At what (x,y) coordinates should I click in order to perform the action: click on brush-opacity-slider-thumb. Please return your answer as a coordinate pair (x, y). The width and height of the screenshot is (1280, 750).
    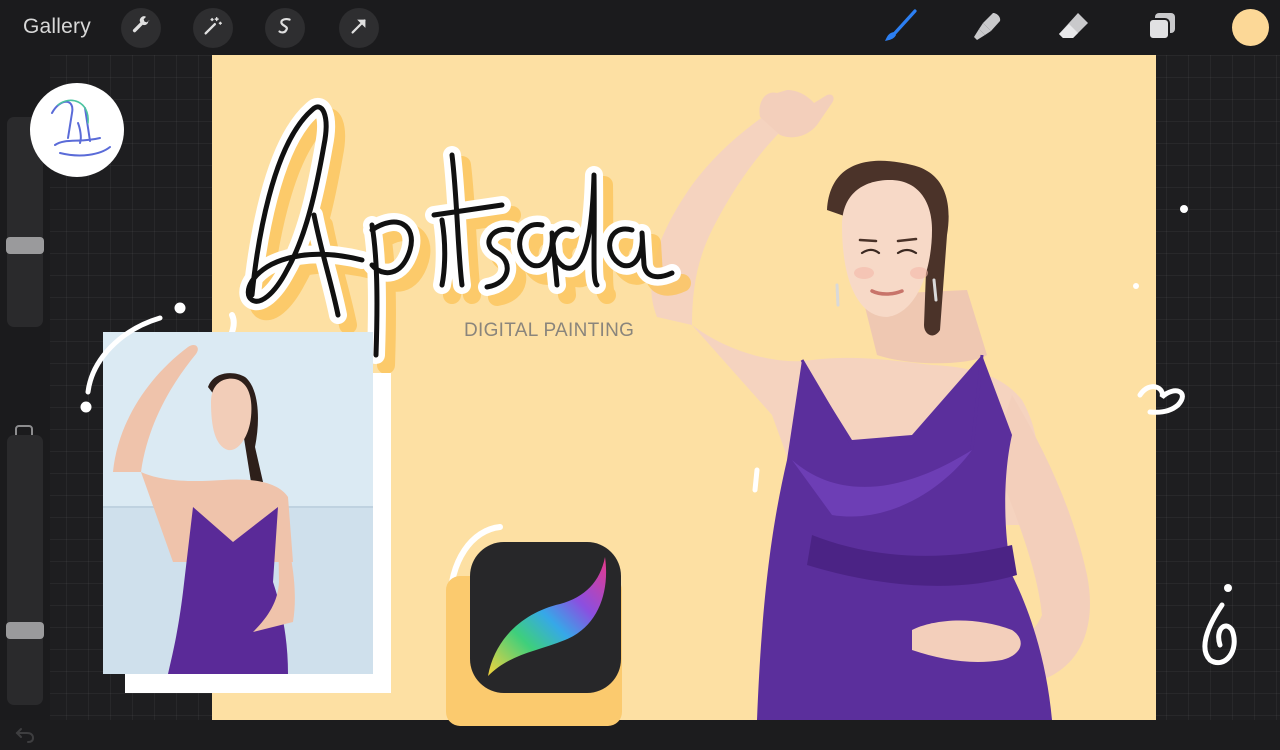
    Looking at the image, I should click on (25, 630).